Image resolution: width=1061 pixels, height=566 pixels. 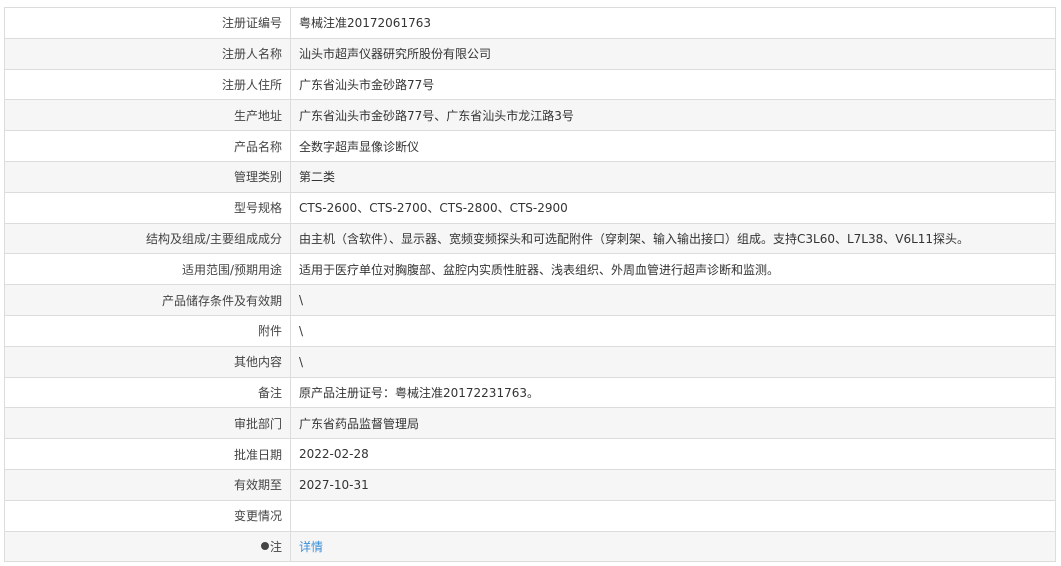 I want to click on table-row: 产品储存条件及有效期 \, so click(x=530, y=300).